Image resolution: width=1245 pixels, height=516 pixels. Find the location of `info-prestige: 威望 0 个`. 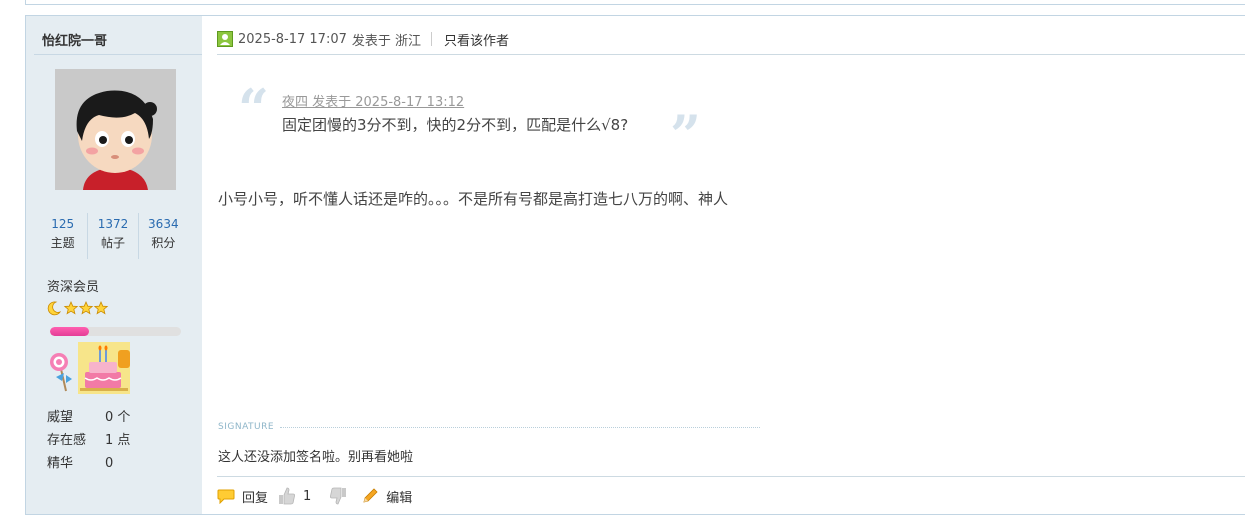

info-prestige: 威望 0 个 is located at coordinates (88, 415).